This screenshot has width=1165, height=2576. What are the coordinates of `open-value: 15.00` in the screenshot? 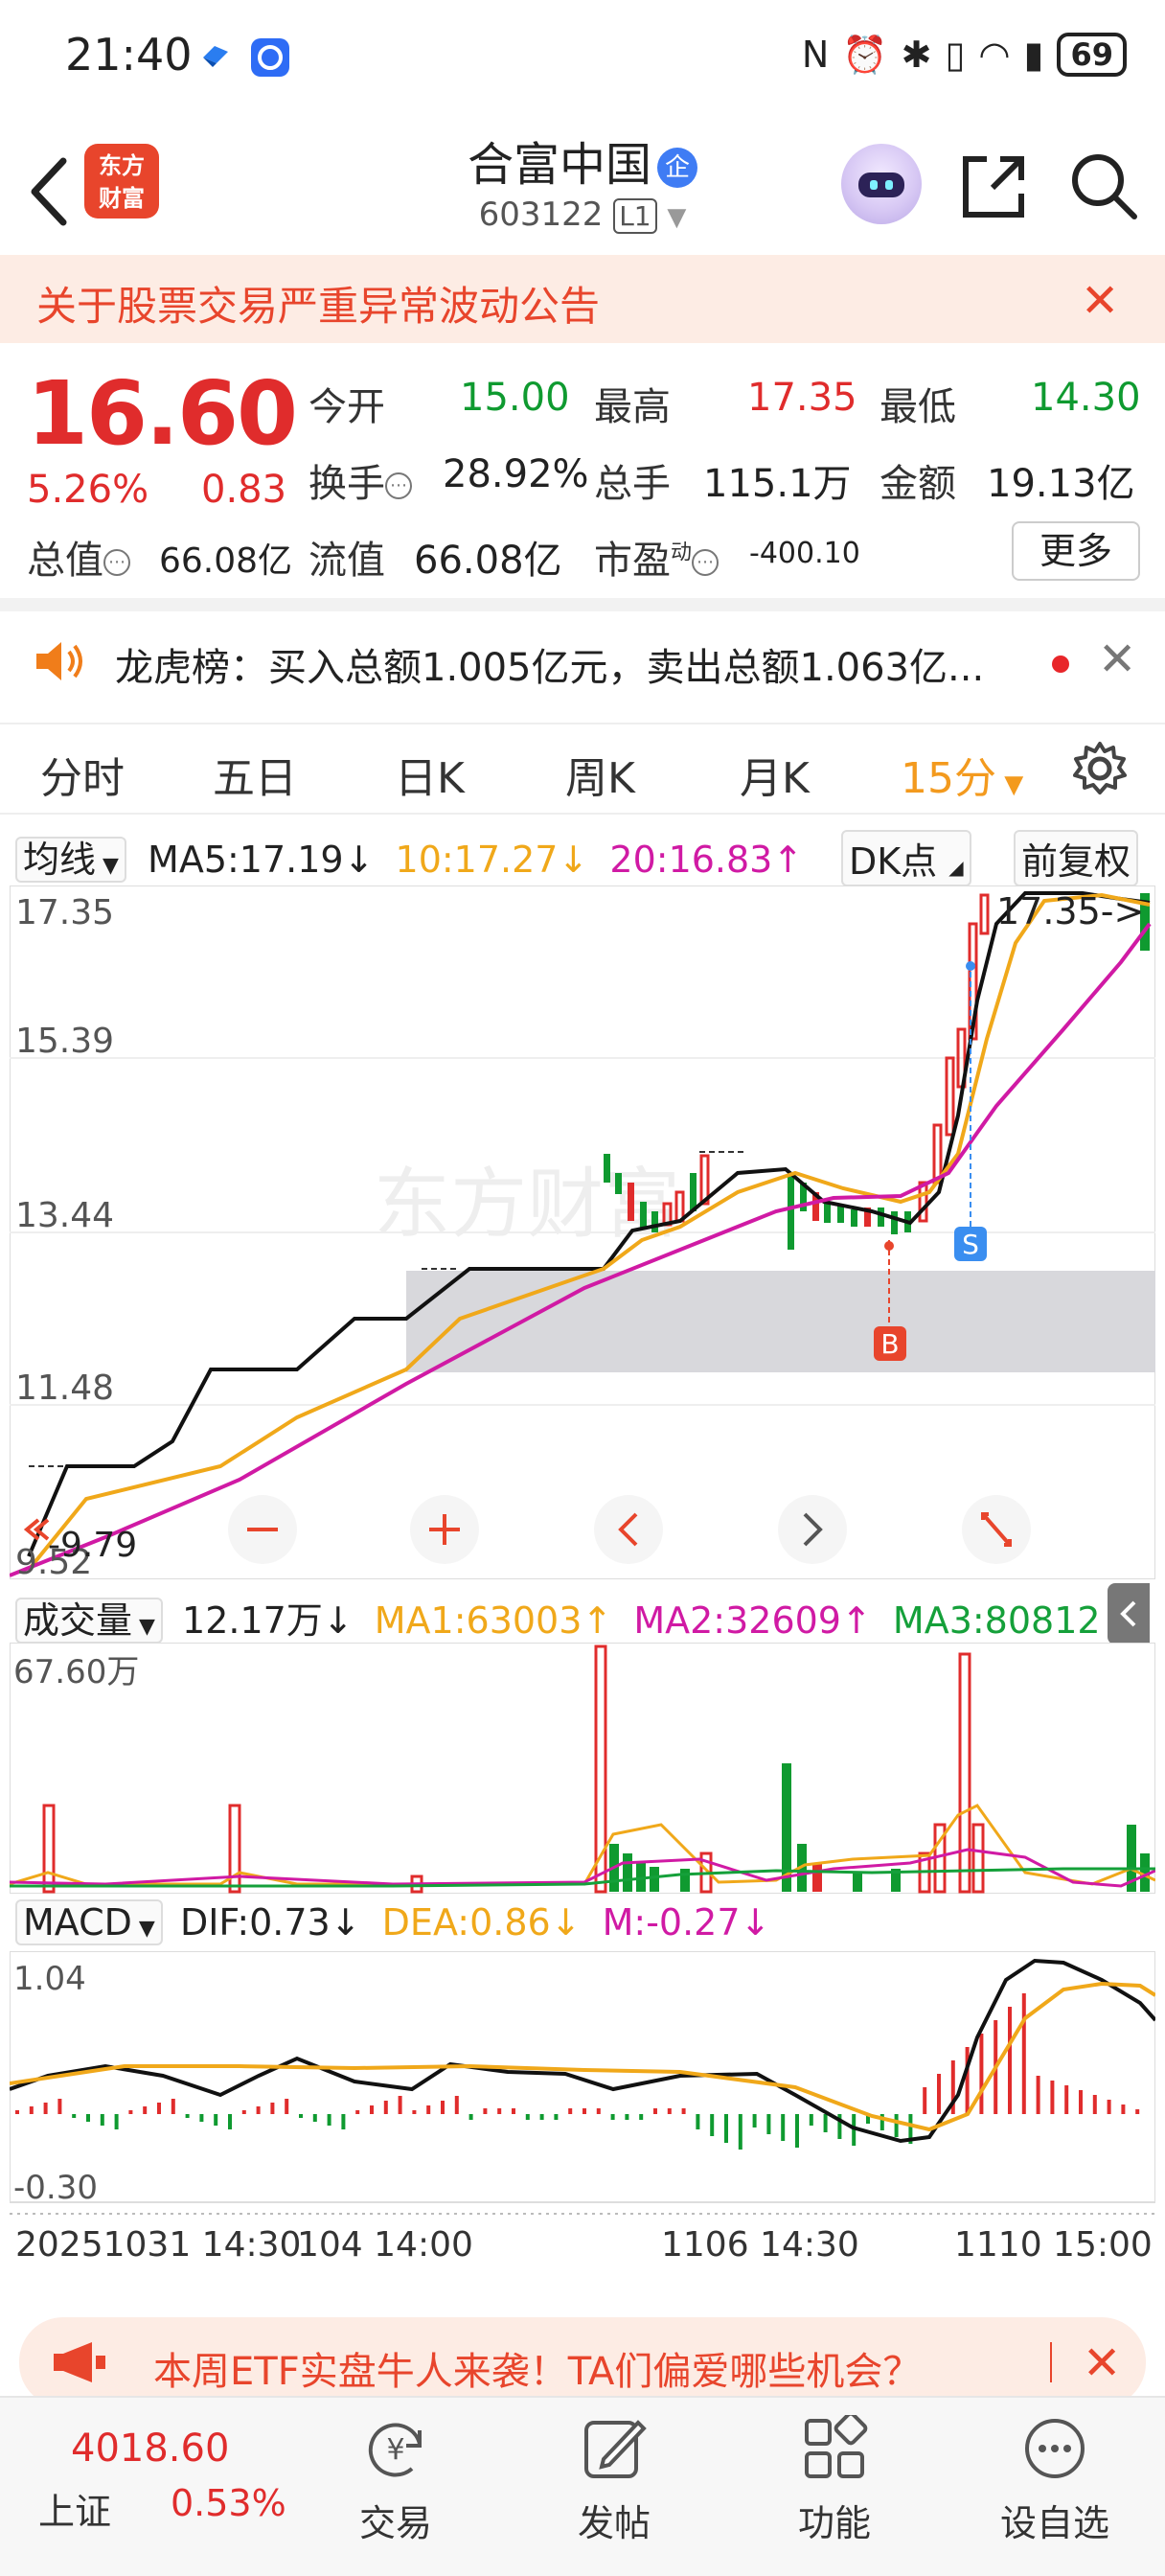 It's located at (515, 398).